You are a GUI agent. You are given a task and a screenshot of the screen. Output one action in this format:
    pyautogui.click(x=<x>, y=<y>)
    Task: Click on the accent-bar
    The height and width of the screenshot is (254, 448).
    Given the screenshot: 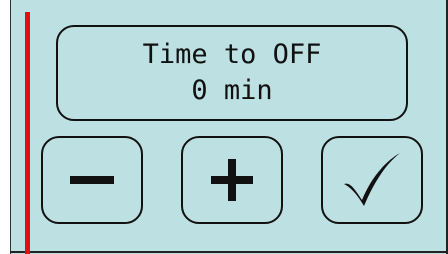 What is the action you would take?
    pyautogui.click(x=27, y=133)
    